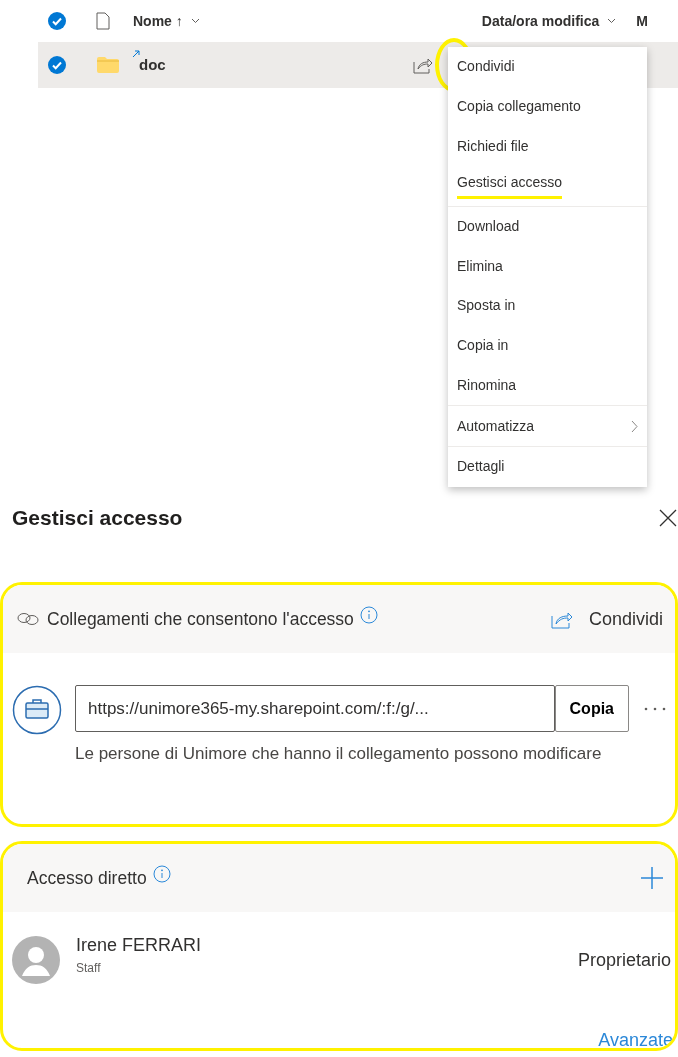 The image size is (678, 1057). I want to click on share-button: Condividi, so click(606, 619).